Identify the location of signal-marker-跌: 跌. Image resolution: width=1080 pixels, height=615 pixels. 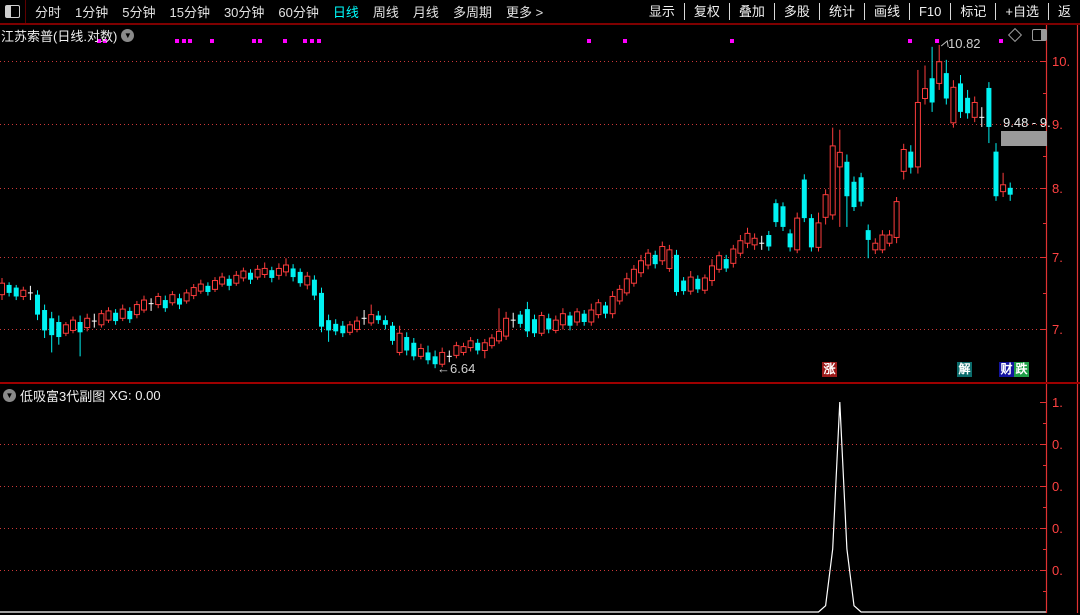
(1021, 369).